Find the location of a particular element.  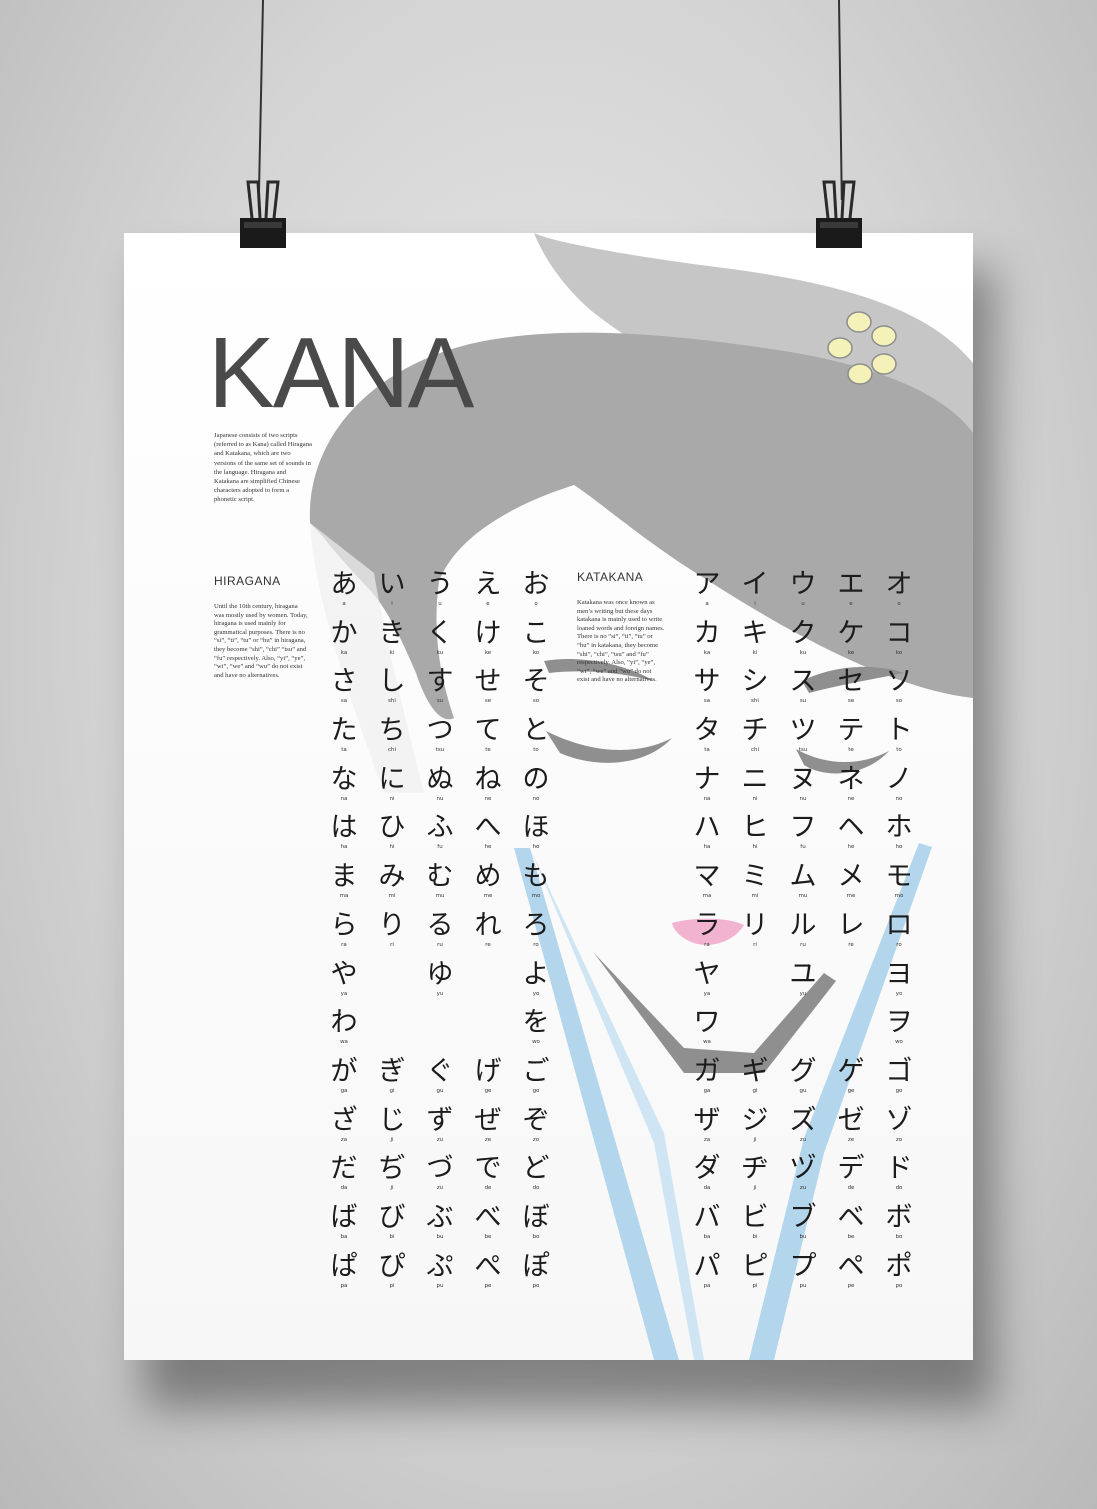

katakana-romaji: fu is located at coordinates (803, 847).